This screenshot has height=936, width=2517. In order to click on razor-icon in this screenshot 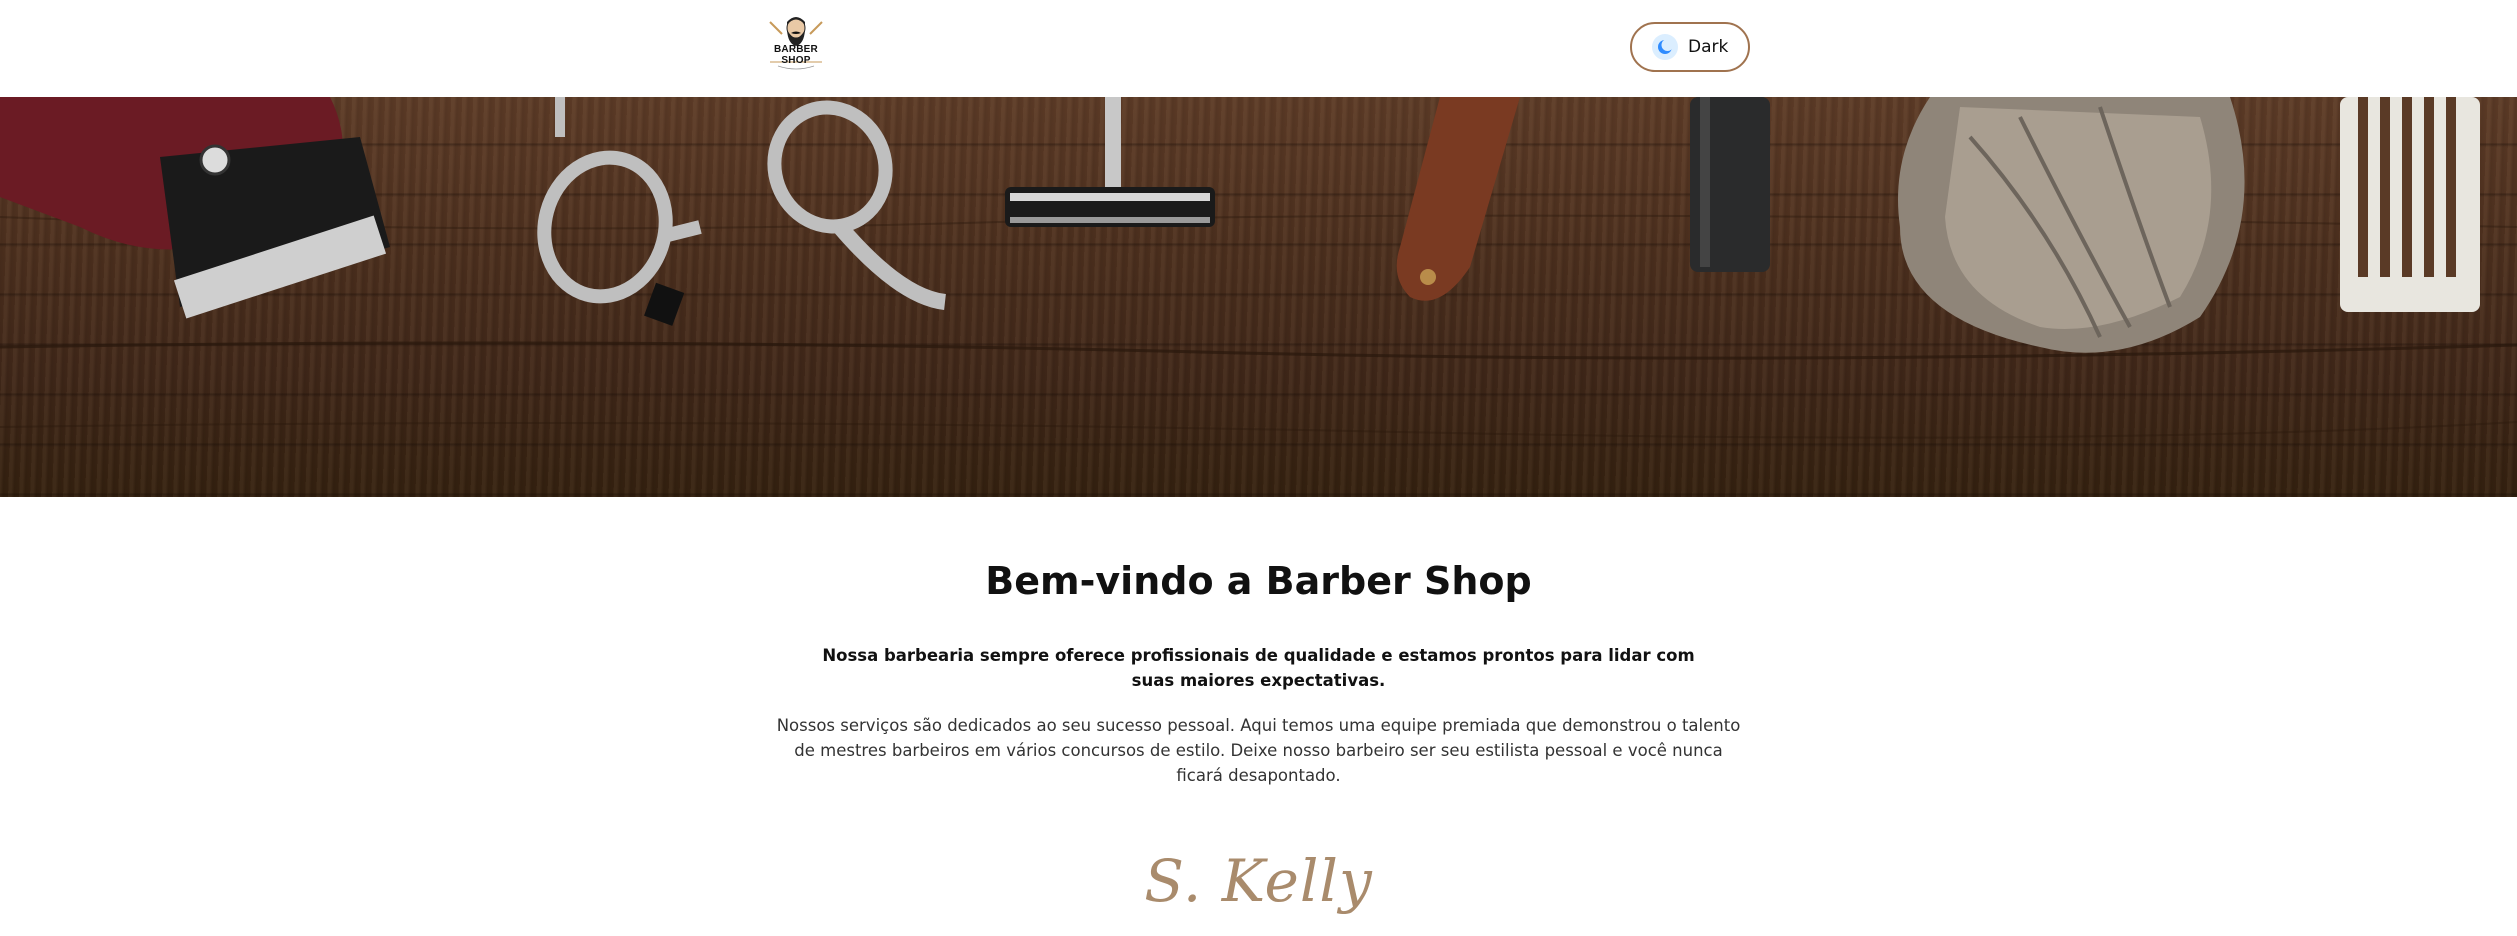, I will do `click(1110, 162)`.